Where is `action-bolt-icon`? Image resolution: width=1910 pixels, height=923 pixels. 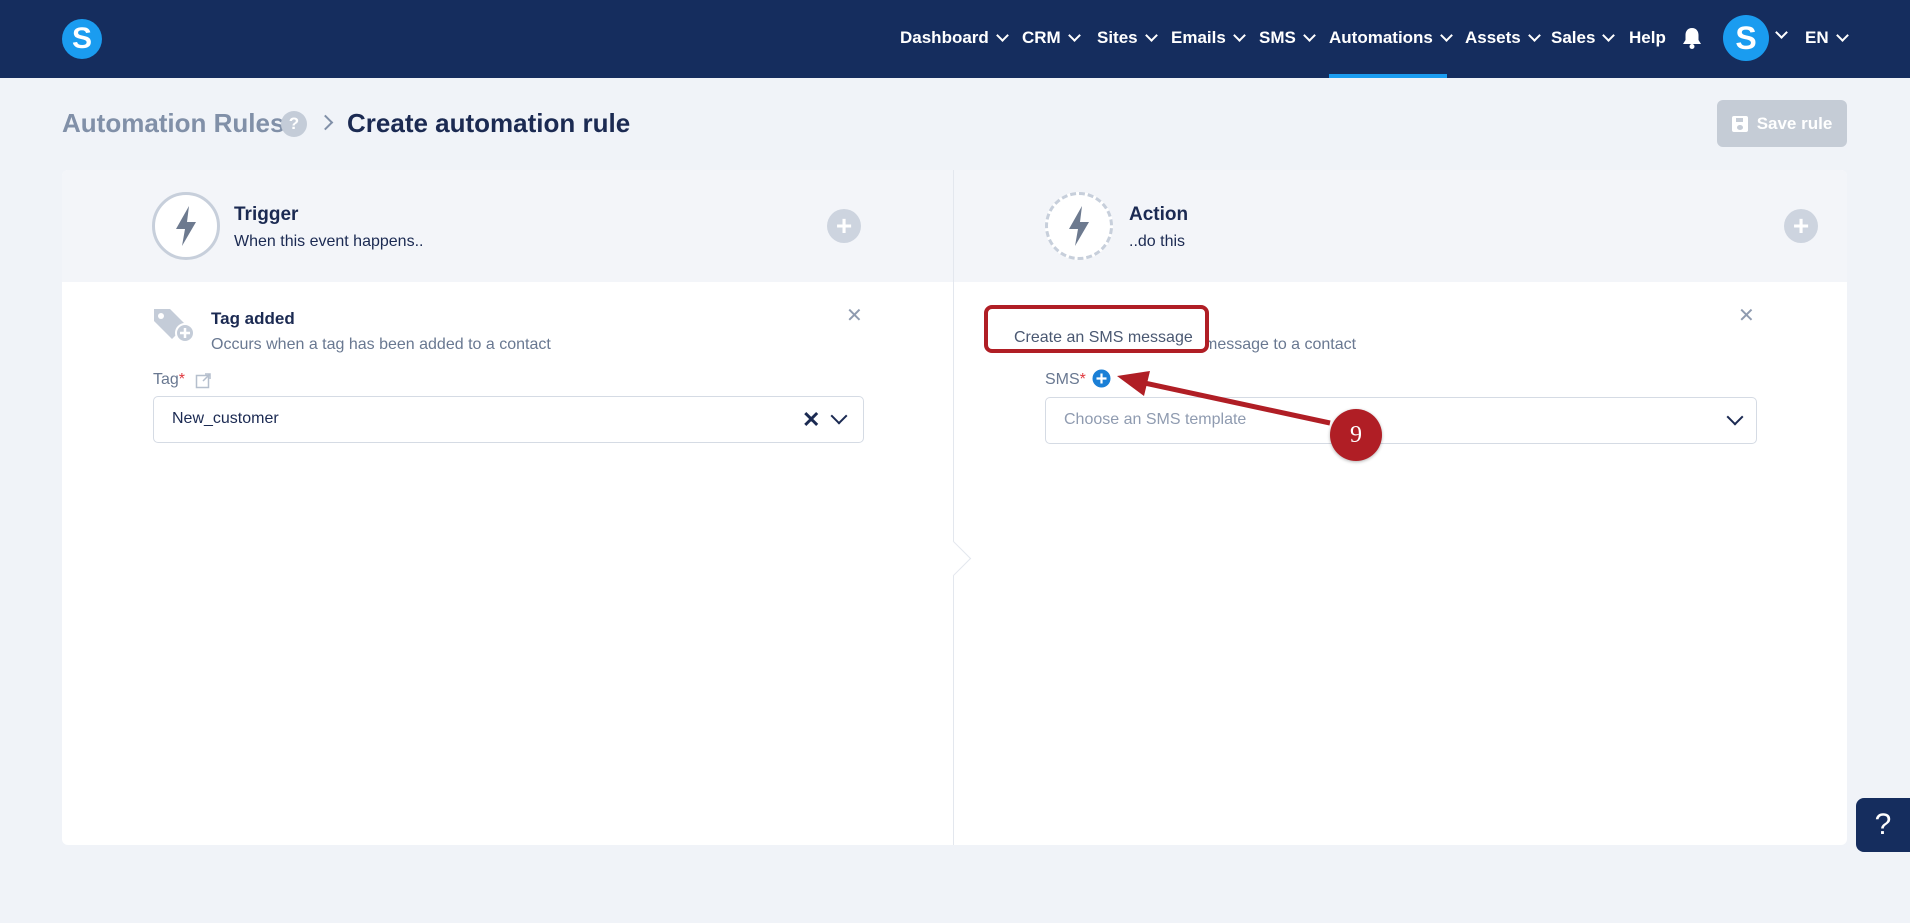
action-bolt-icon is located at coordinates (1079, 226).